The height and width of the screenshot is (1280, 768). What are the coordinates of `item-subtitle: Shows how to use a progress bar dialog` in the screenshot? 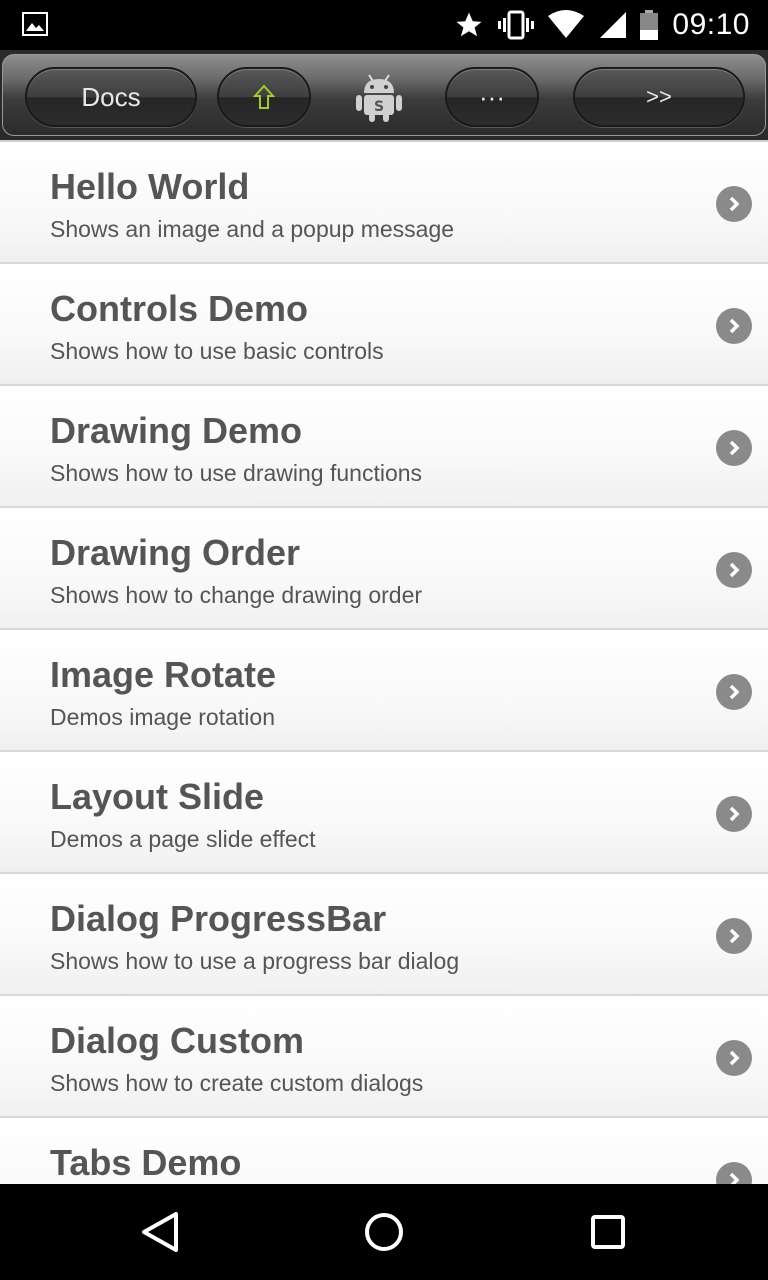 It's located at (255, 961).